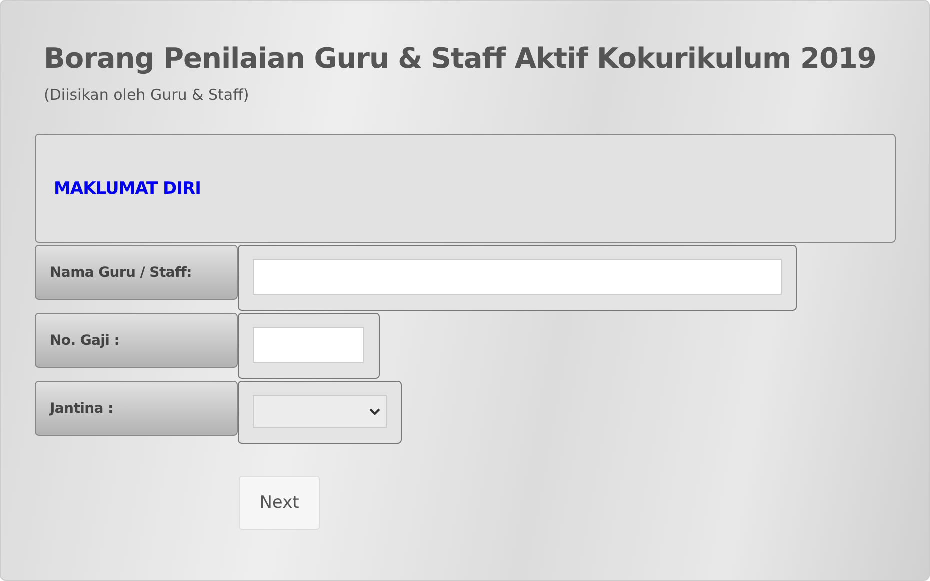 This screenshot has width=930, height=581. What do you see at coordinates (461, 59) in the screenshot?
I see `form-title: Borang Penilaian Guru & Staff Aktif Kokurikulum 2019` at bounding box center [461, 59].